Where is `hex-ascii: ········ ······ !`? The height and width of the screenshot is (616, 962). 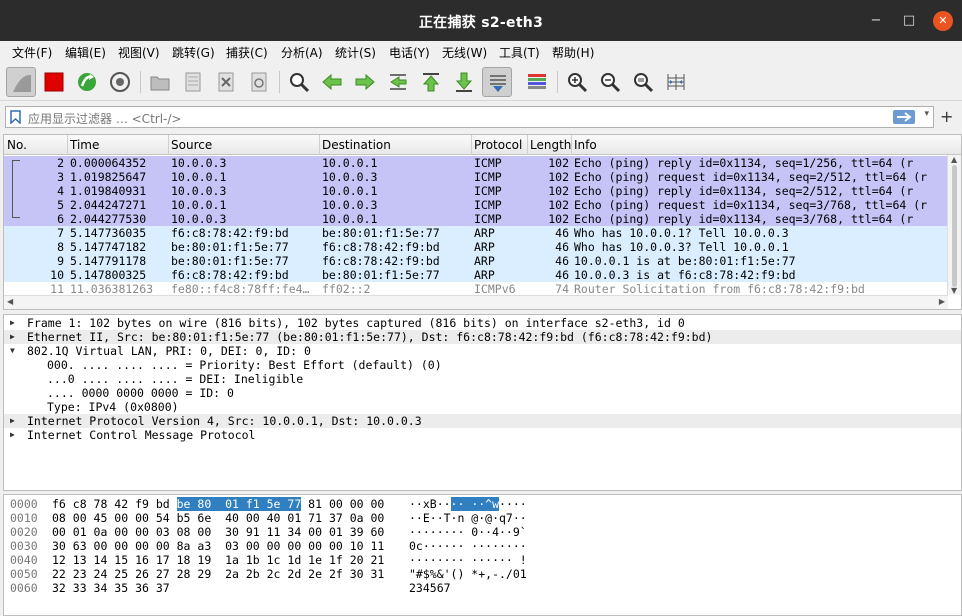 hex-ascii: ········ ······ ! is located at coordinates (468, 560).